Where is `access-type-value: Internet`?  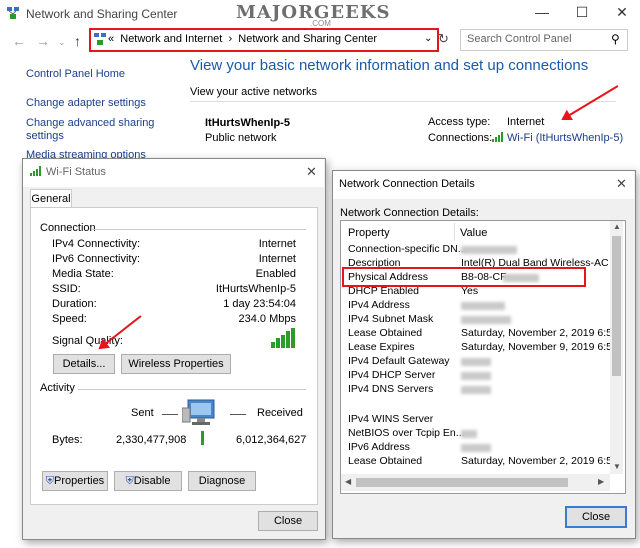
access-type-value: Internet is located at coordinates (526, 122).